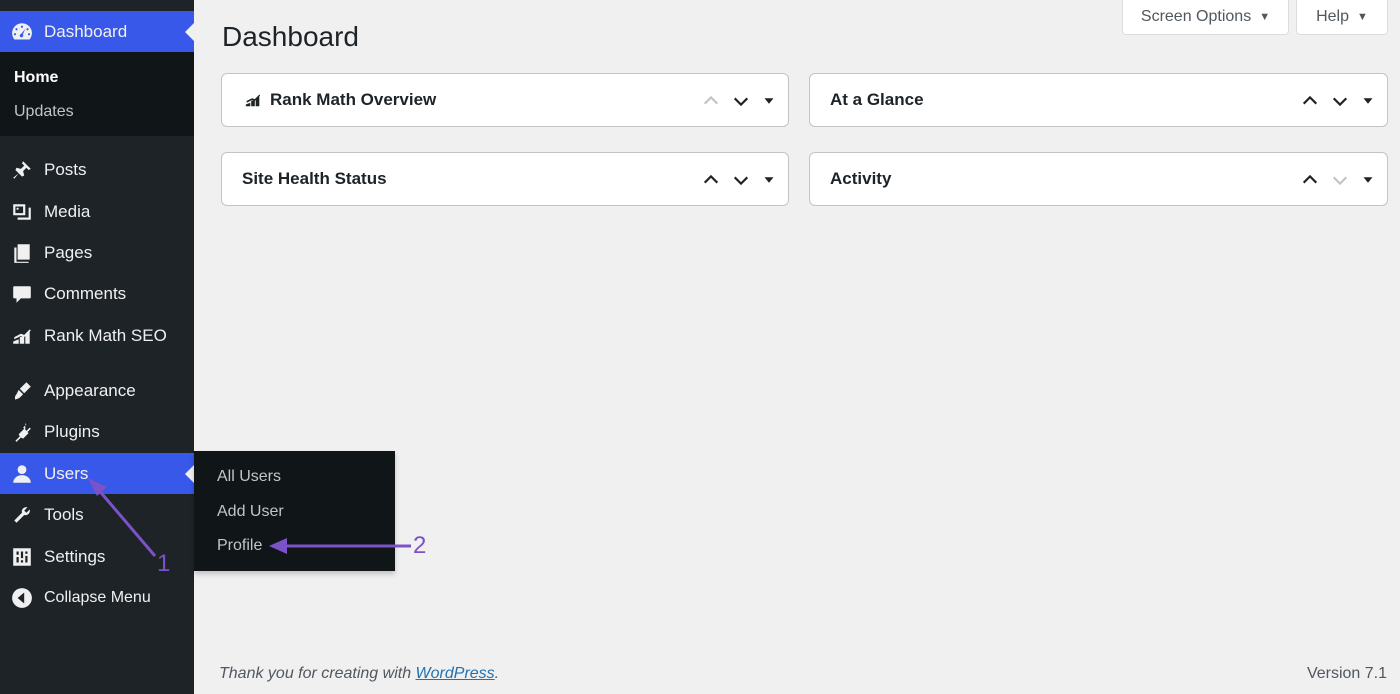 This screenshot has width=1400, height=694. Describe the element at coordinates (164, 563) in the screenshot. I see `annotation-number-1: 1` at that location.